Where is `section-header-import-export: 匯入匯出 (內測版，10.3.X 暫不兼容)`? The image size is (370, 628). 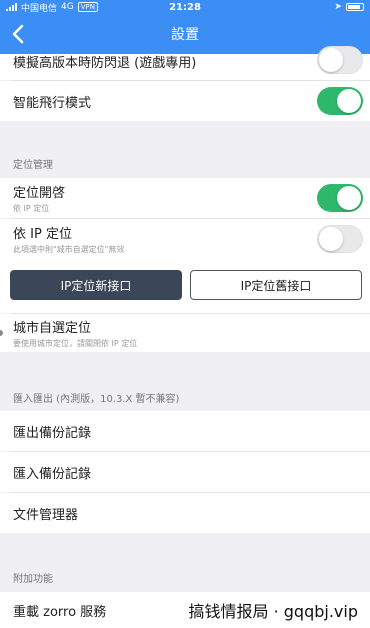 section-header-import-export: 匯入匯出 (內測版，10.3.X 暫不兼容) is located at coordinates (96, 399).